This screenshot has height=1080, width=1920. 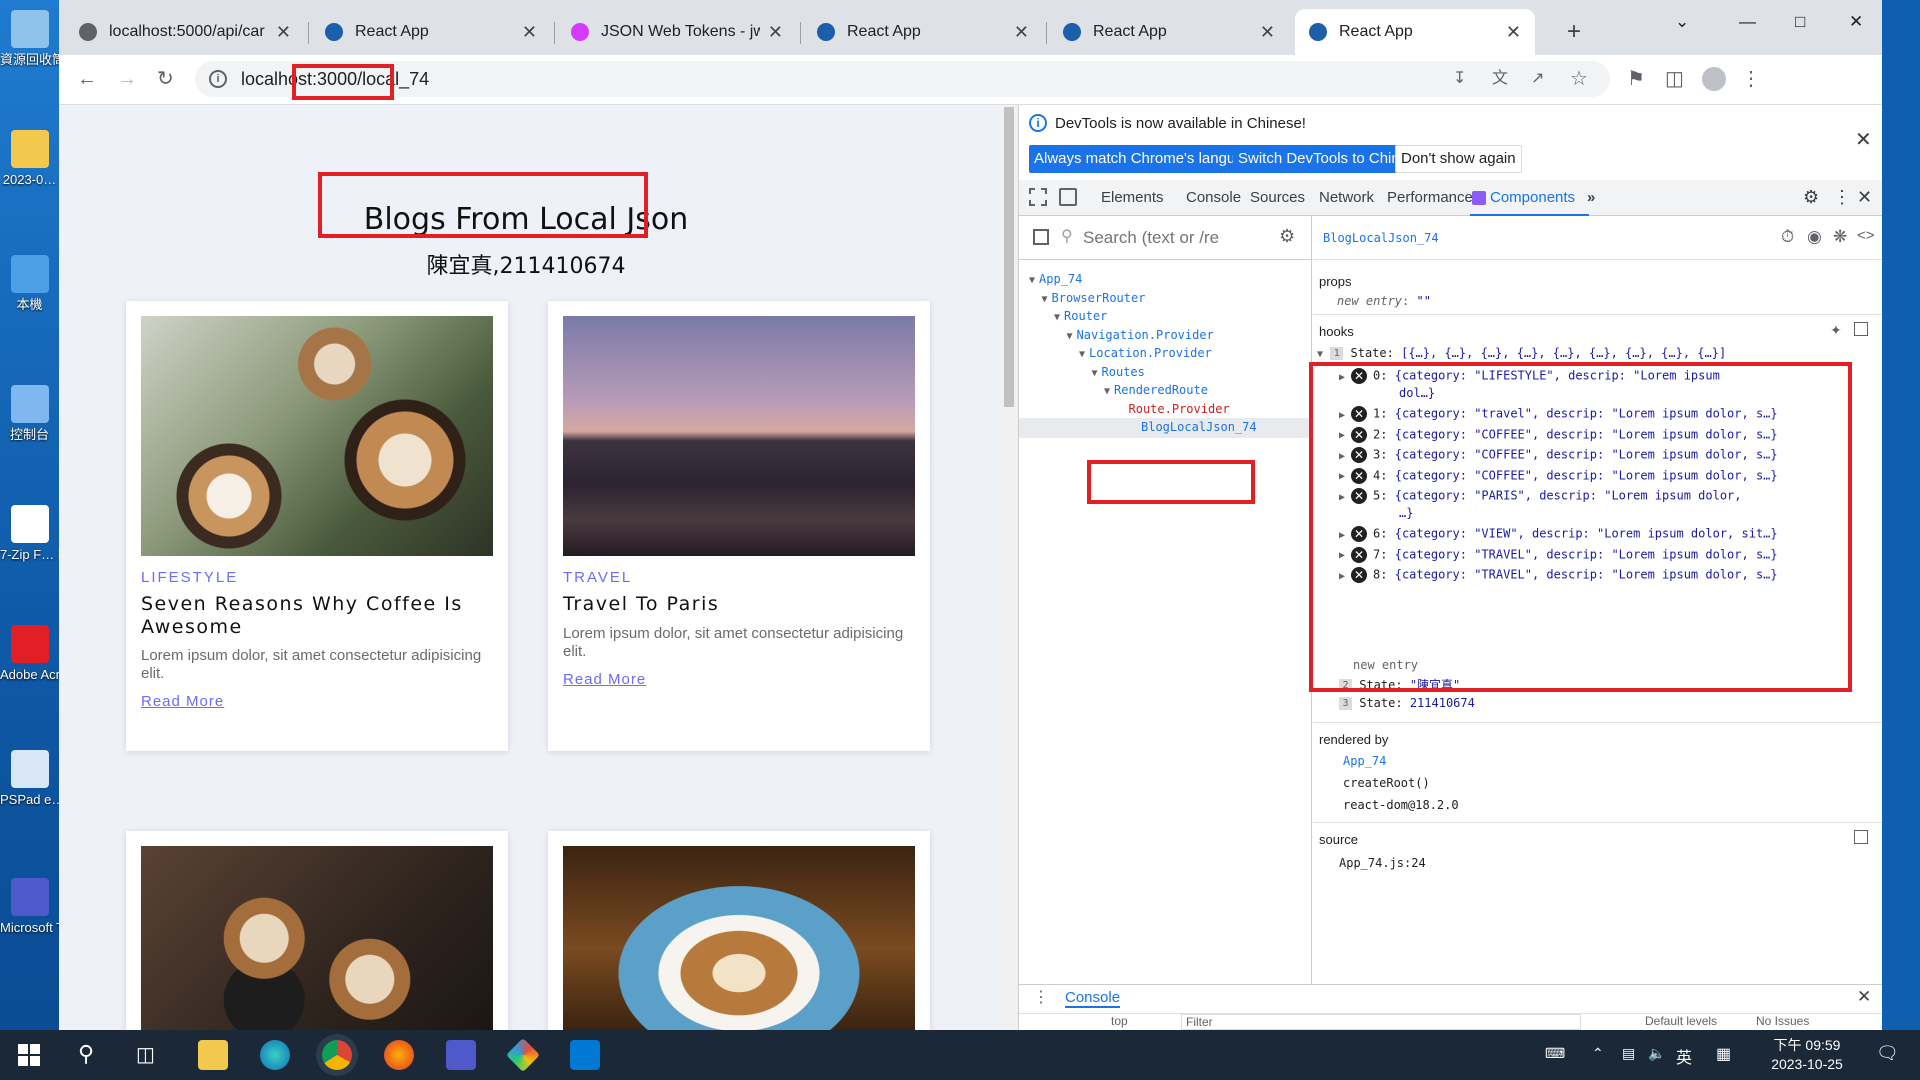 What do you see at coordinates (337, 1055) in the screenshot?
I see `chrome-icon` at bounding box center [337, 1055].